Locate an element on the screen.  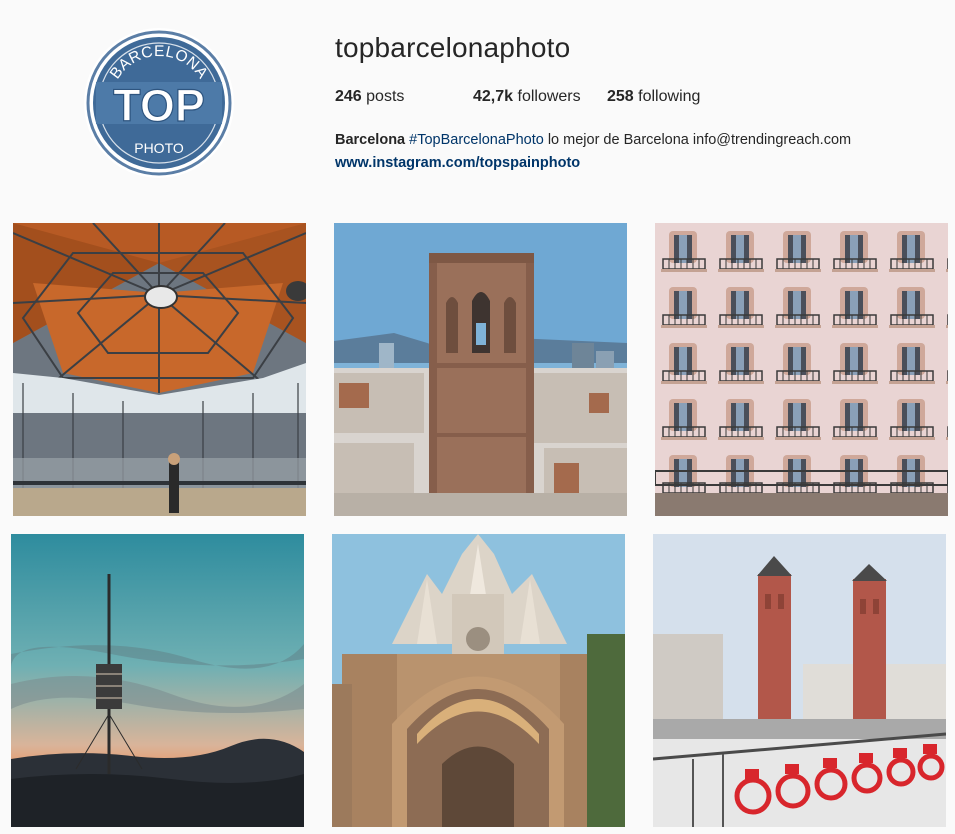
bio-hashtag: #TopBarcelonaPhoto is located at coordinates (476, 140).